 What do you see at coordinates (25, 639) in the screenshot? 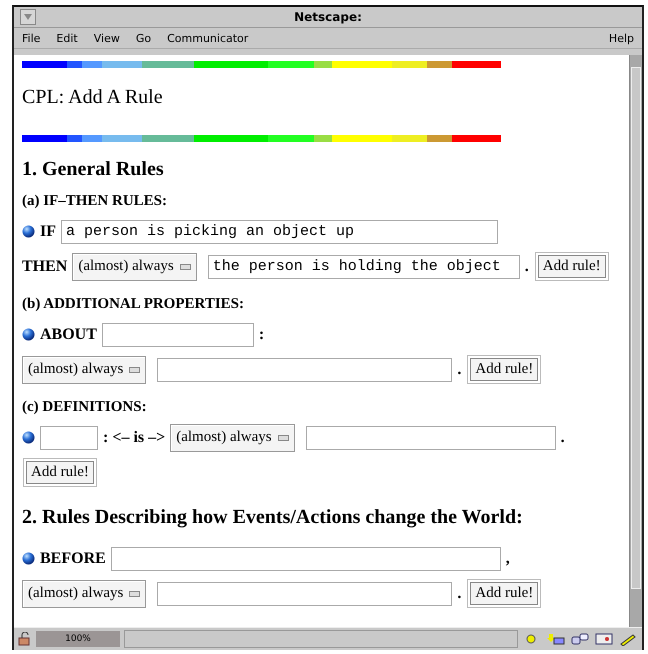
I see `lock-icon` at bounding box center [25, 639].